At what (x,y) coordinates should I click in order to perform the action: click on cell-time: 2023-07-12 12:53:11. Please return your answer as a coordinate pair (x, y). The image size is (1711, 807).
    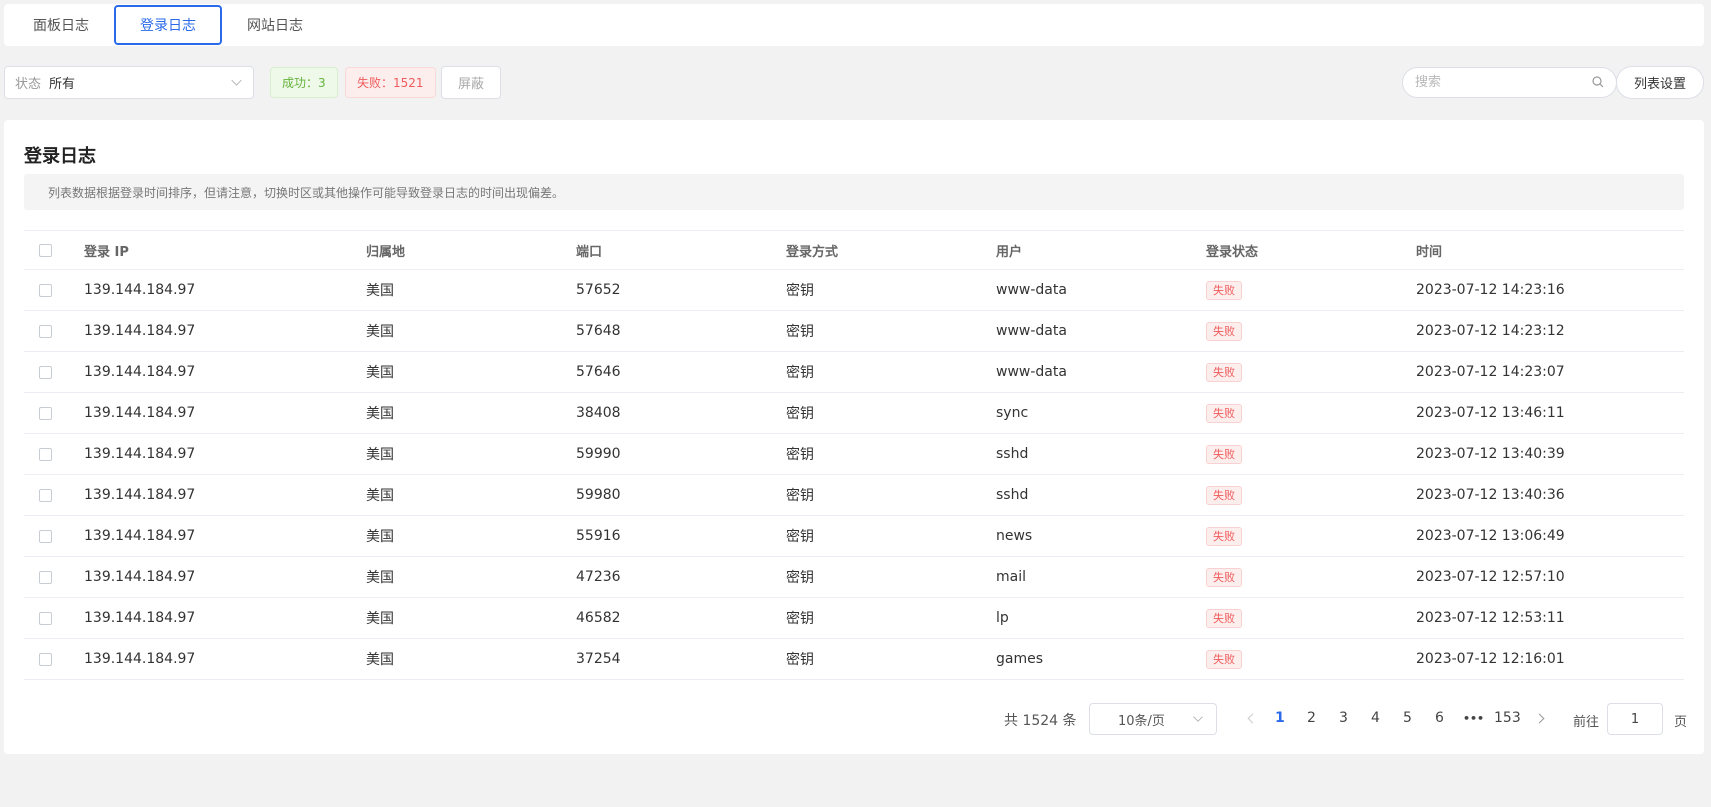
    Looking at the image, I should click on (1490, 618).